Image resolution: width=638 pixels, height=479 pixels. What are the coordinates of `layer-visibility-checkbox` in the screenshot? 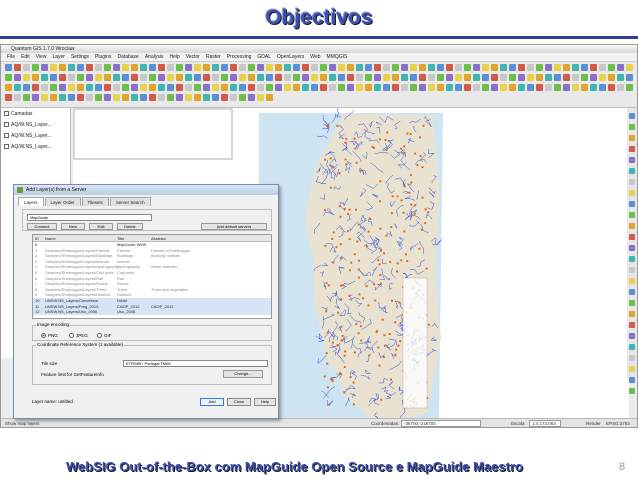 It's located at (6, 135).